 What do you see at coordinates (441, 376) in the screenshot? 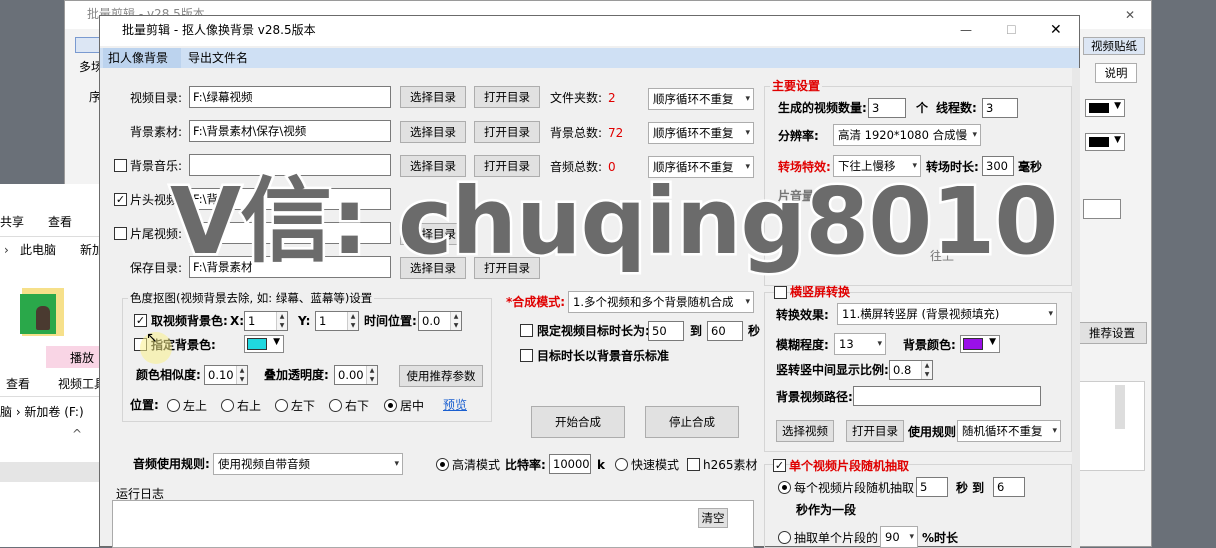
I see `use-recommended-button: 使用推荐参数` at bounding box center [441, 376].